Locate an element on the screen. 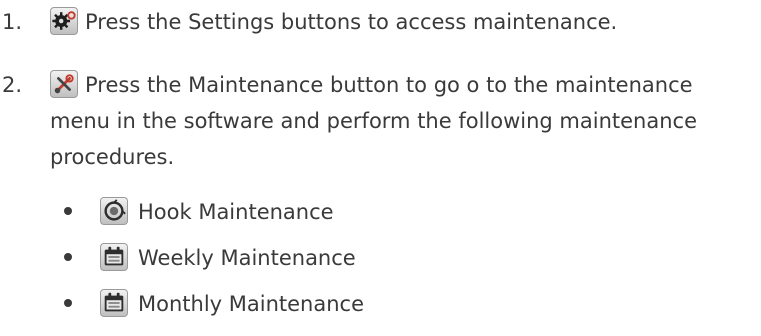 The height and width of the screenshot is (336, 761). procedure-label: Hook Maintenance is located at coordinates (236, 212).